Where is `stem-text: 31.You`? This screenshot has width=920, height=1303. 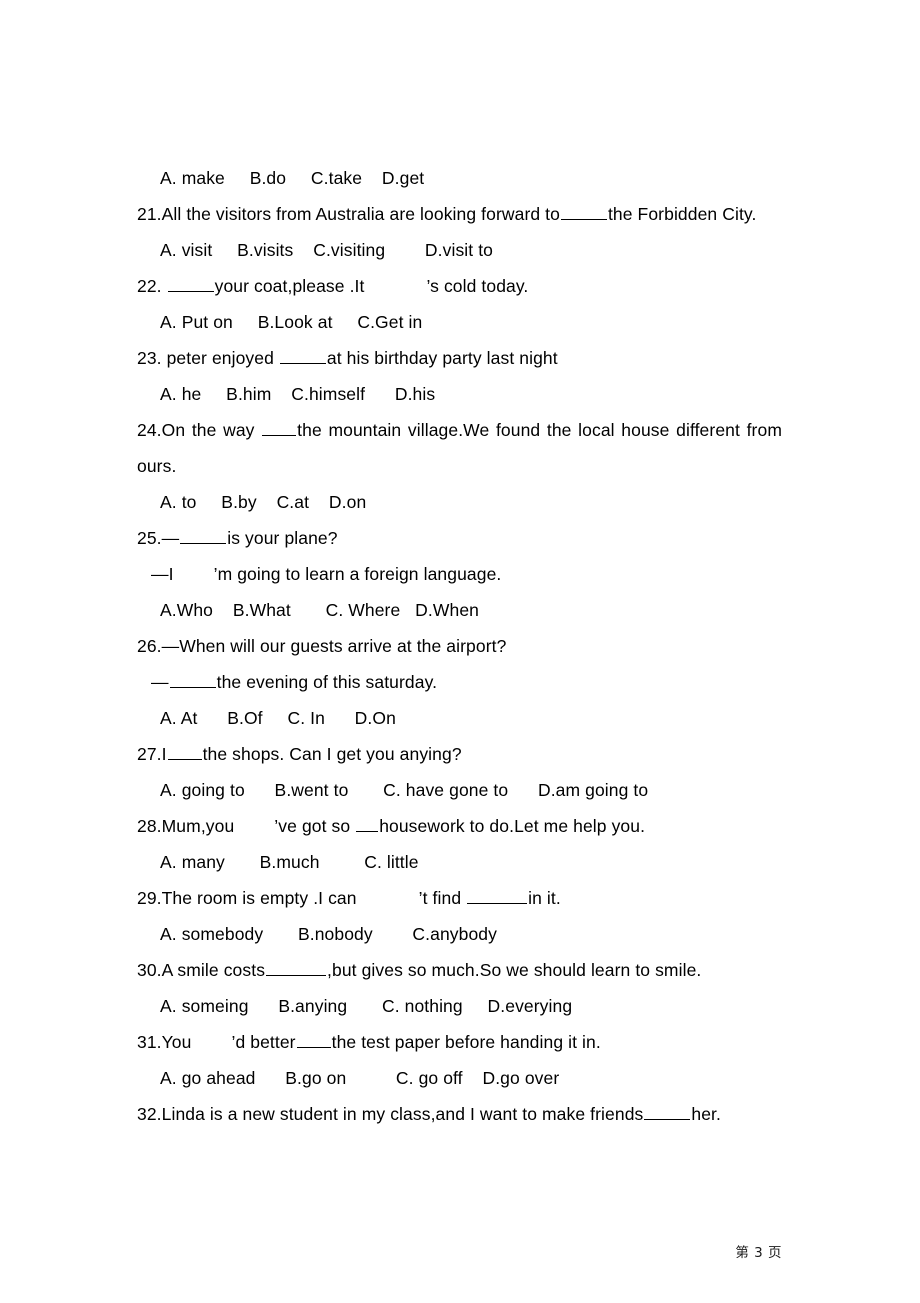
stem-text: 31.You is located at coordinates (164, 1042).